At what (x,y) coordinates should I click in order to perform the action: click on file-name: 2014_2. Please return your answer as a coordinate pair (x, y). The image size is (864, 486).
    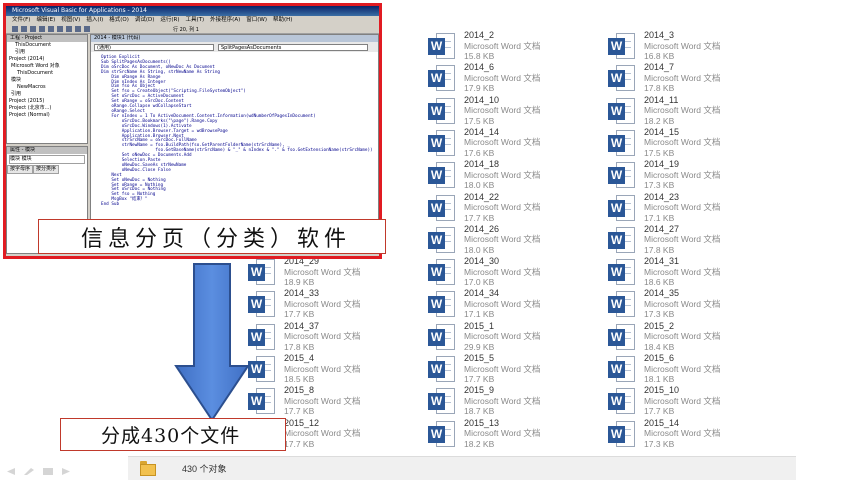
    Looking at the image, I should click on (479, 35).